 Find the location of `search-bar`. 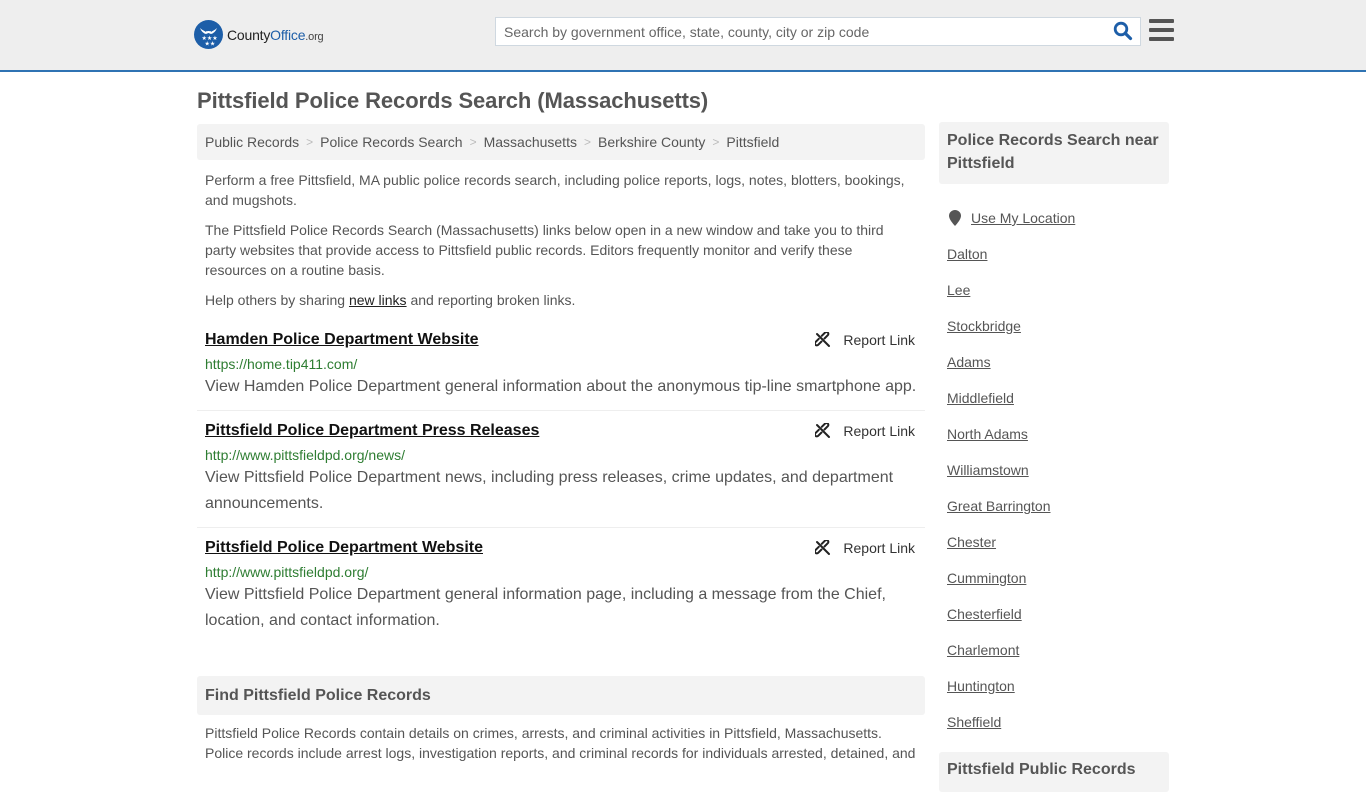

search-bar is located at coordinates (818, 31).